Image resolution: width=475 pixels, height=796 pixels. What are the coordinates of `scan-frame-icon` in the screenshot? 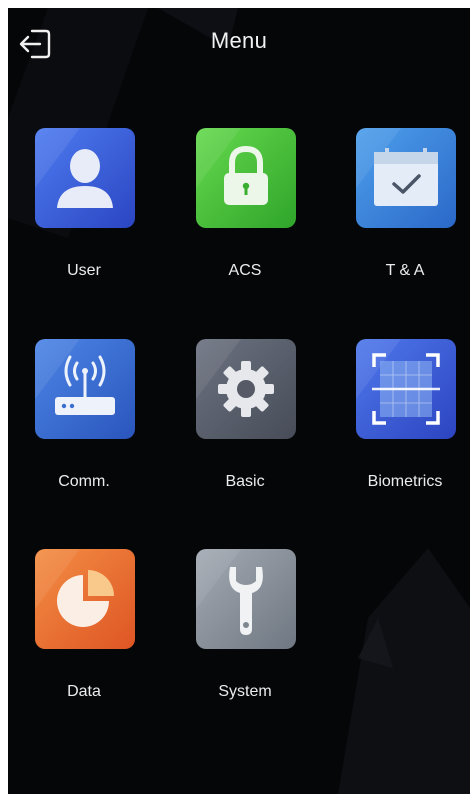 It's located at (406, 389).